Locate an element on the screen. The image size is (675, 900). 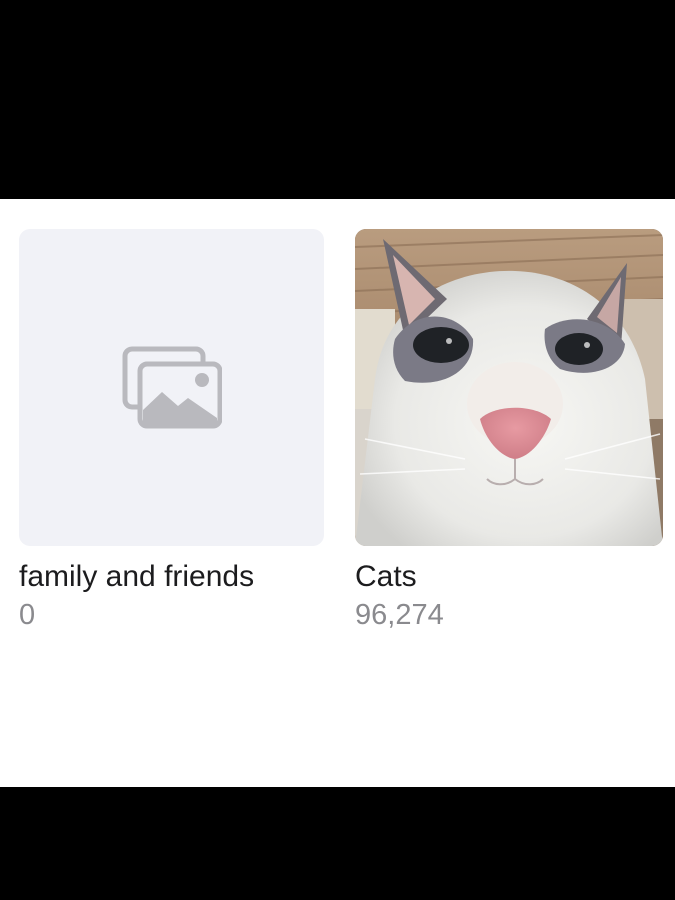
album-title: family and friends is located at coordinates (137, 576).